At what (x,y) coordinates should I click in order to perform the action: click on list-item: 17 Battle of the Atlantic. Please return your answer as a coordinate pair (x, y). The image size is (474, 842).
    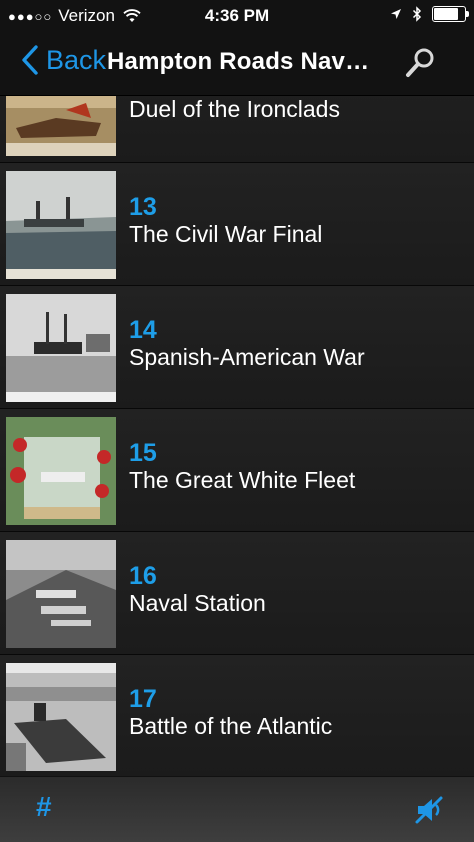
    Looking at the image, I should click on (237, 715).